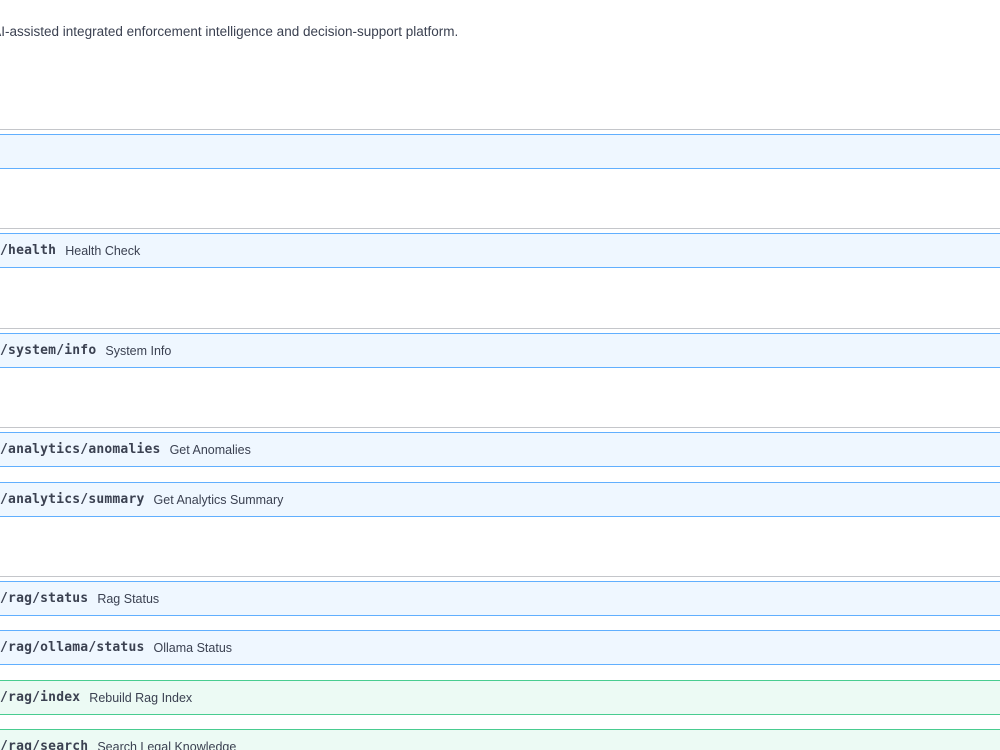 This screenshot has height=750, width=1000. I want to click on operation-get-system-info: i/system/info System Info, so click(500, 350).